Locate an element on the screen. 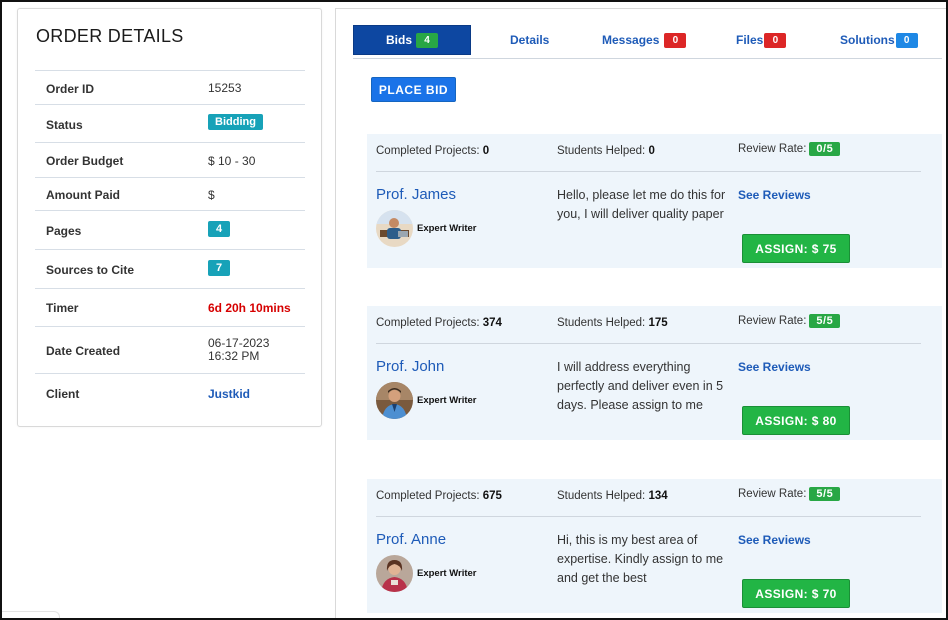  order-details-title: ORDER DETAILS is located at coordinates (110, 36).